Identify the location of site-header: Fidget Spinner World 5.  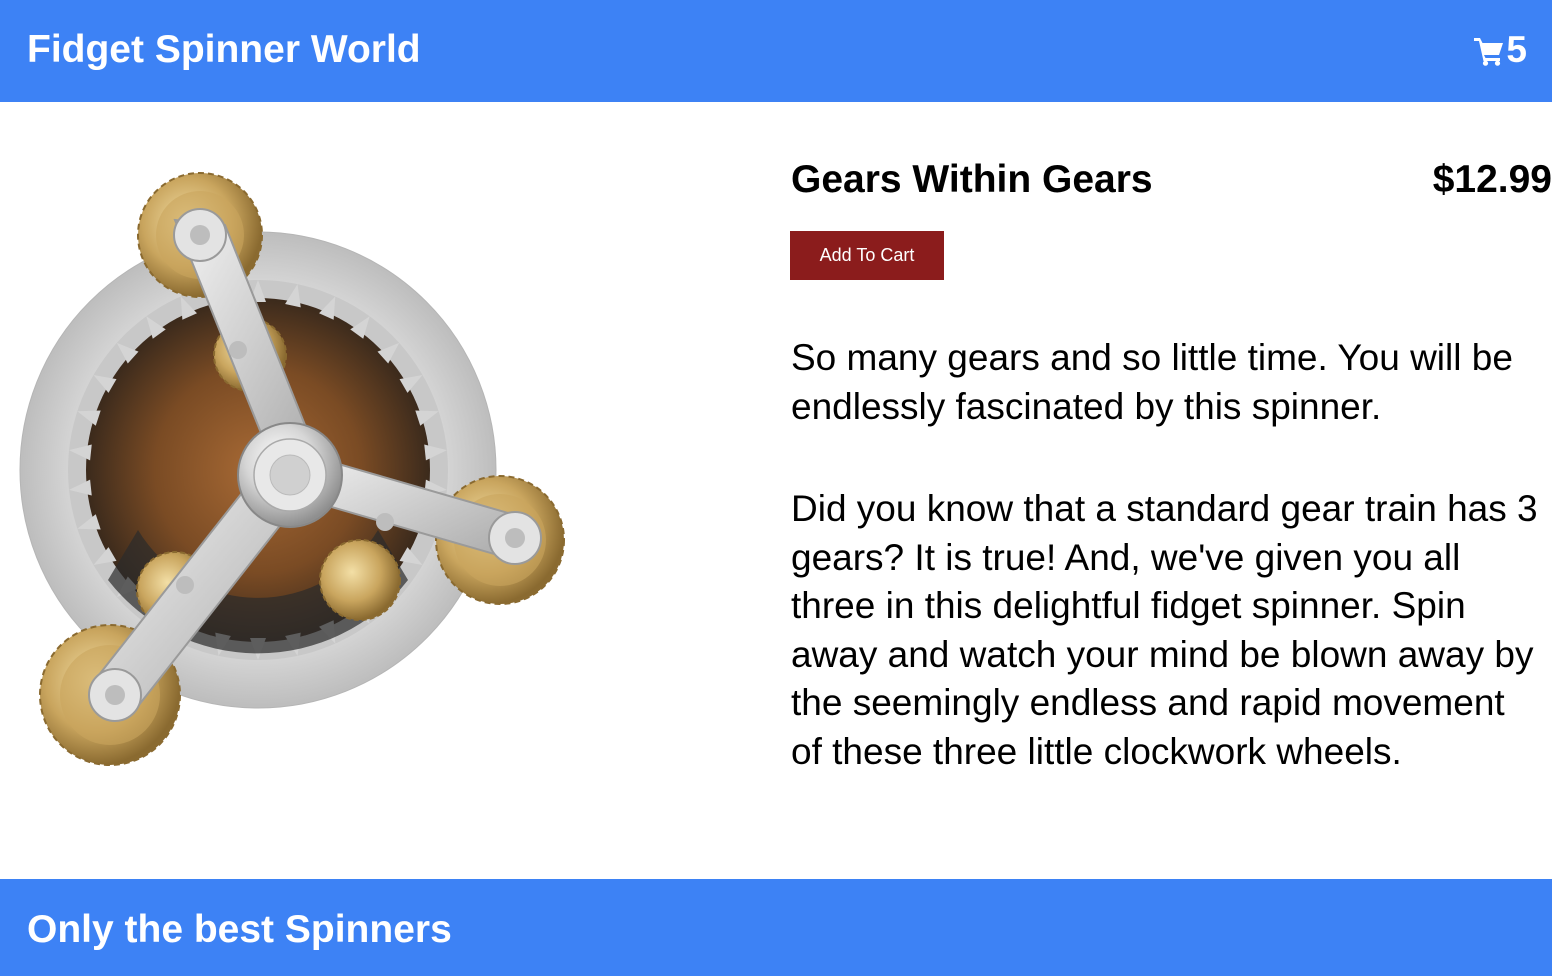
(776, 51).